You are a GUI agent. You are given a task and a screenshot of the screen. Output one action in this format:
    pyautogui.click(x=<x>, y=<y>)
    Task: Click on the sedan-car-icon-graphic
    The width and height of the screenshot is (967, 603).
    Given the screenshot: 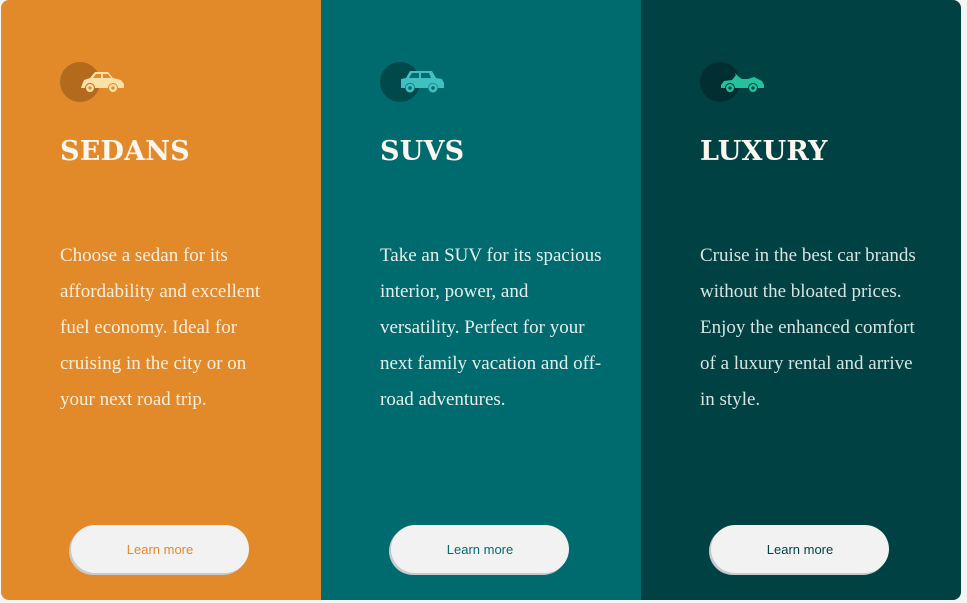 What is the action you would take?
    pyautogui.click(x=102, y=82)
    